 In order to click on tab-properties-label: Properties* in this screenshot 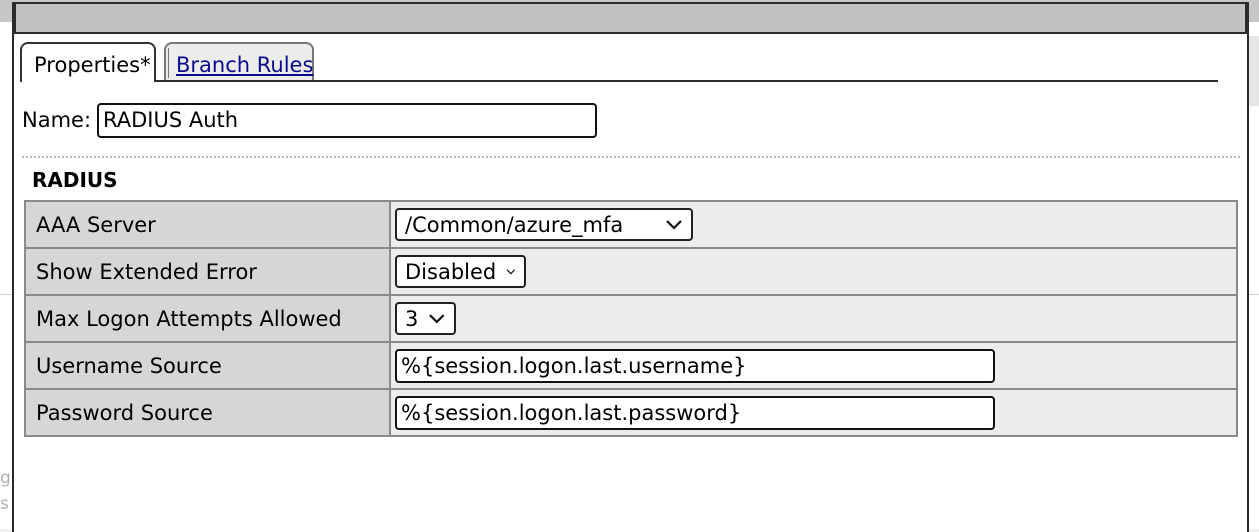, I will do `click(92, 65)`.